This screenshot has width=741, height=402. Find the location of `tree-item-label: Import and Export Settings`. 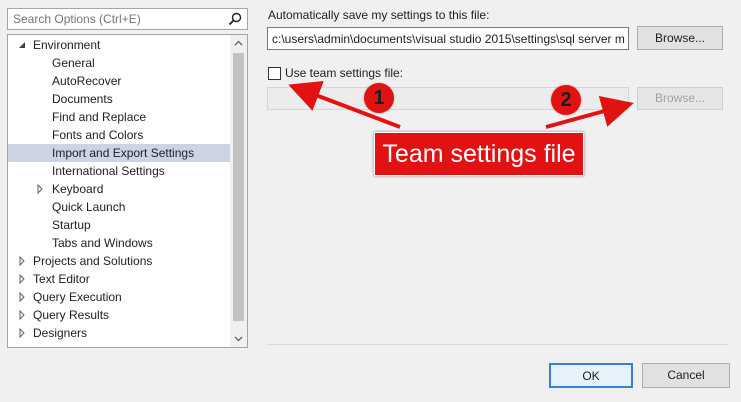

tree-item-label: Import and Export Settings is located at coordinates (123, 153).